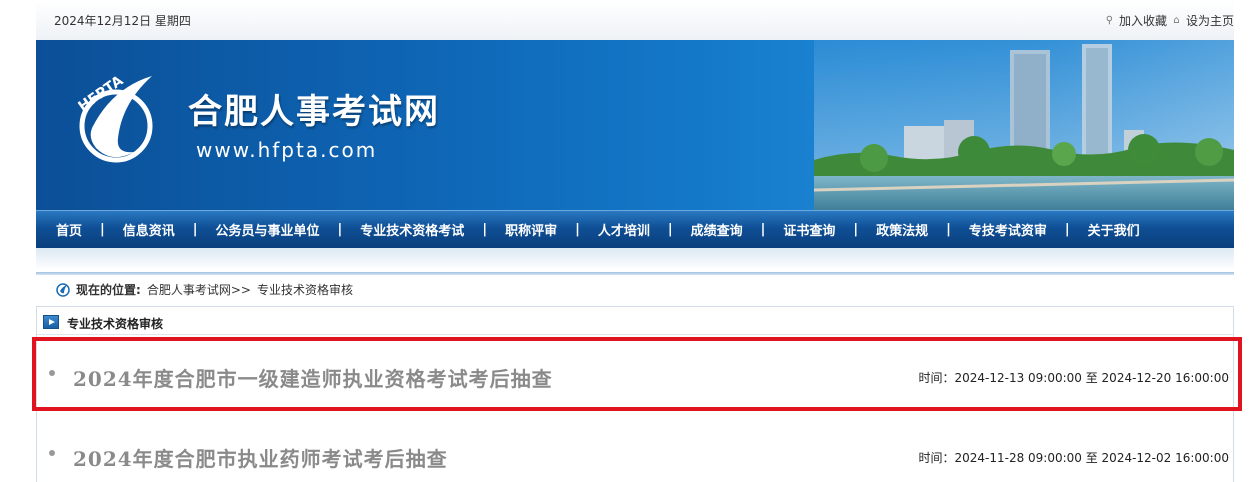 This screenshot has height=482, width=1254. What do you see at coordinates (635, 273) in the screenshot?
I see `breadcrumb-divider` at bounding box center [635, 273].